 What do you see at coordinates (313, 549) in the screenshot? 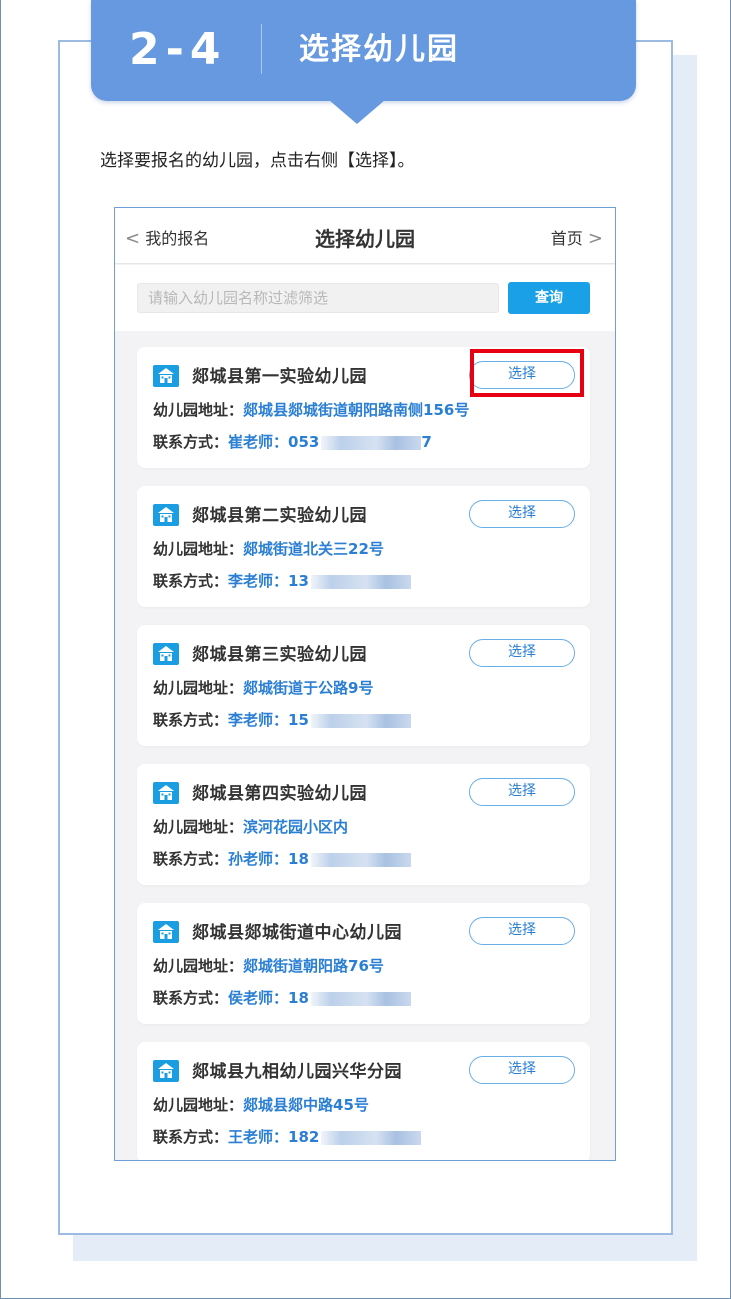
I see `address-value: 郯城街道北关三22号` at bounding box center [313, 549].